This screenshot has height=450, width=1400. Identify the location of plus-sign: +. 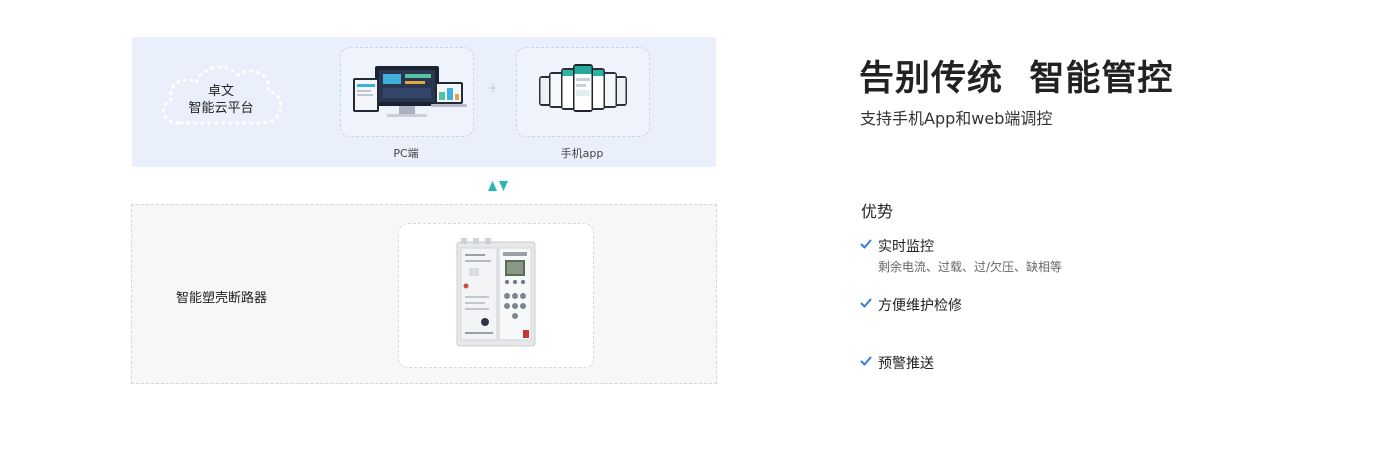
(493, 88).